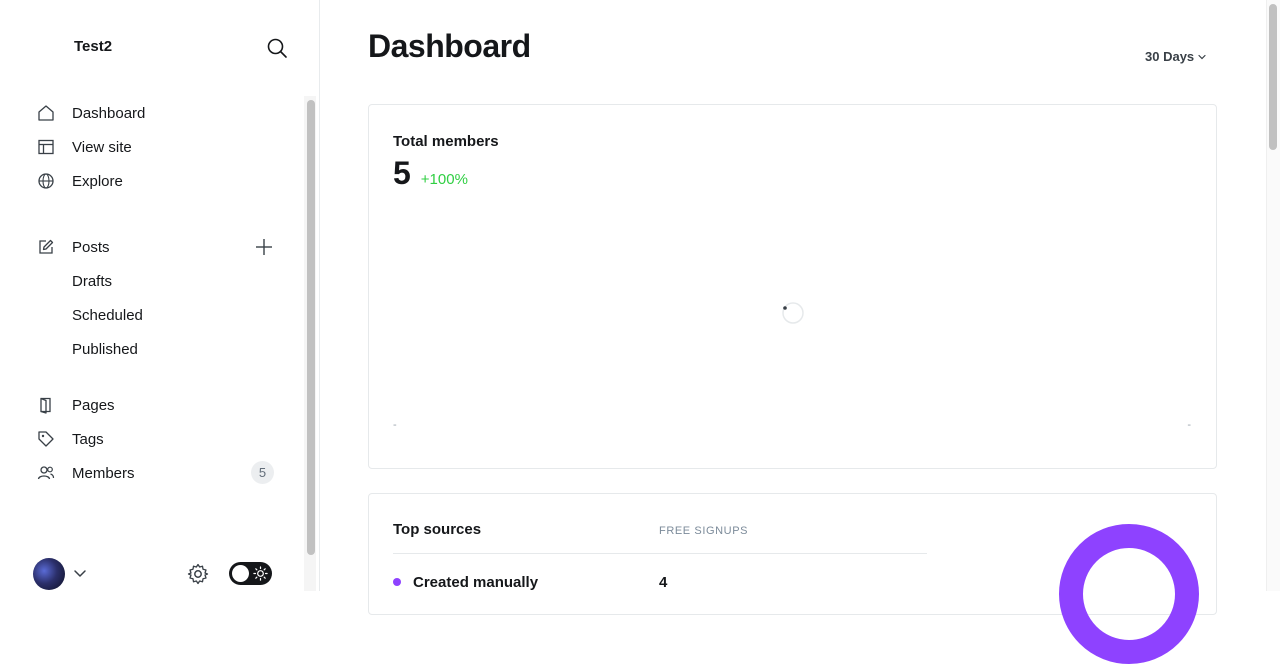 This screenshot has width=1280, height=664. I want to click on sources-donut-chart, so click(1129, 594).